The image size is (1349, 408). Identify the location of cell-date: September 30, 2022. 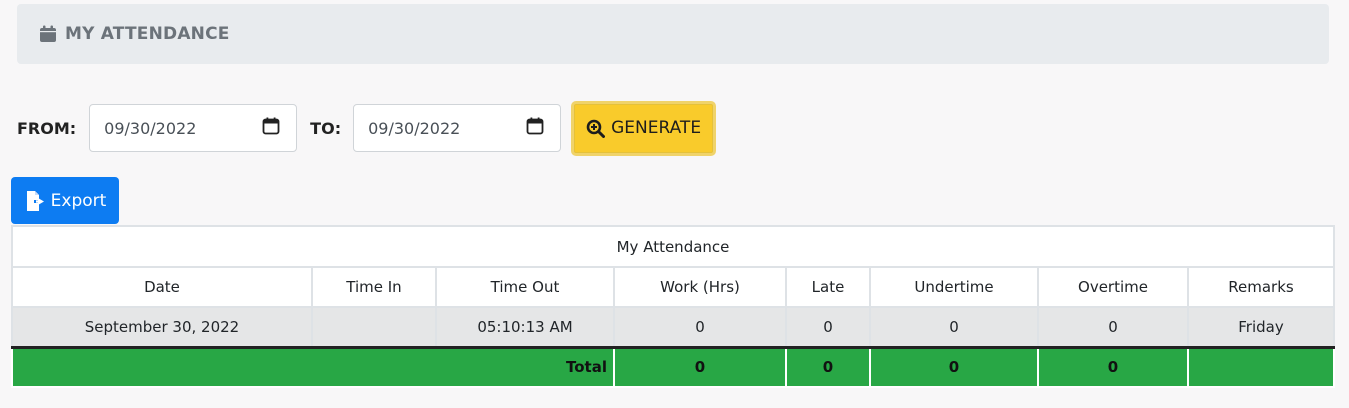
(162, 327).